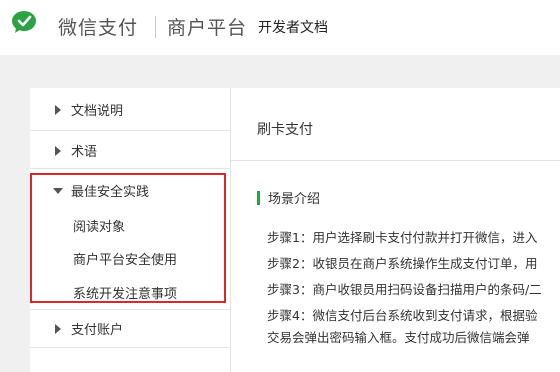 The width and height of the screenshot is (560, 372). I want to click on section-marker, so click(258, 198).